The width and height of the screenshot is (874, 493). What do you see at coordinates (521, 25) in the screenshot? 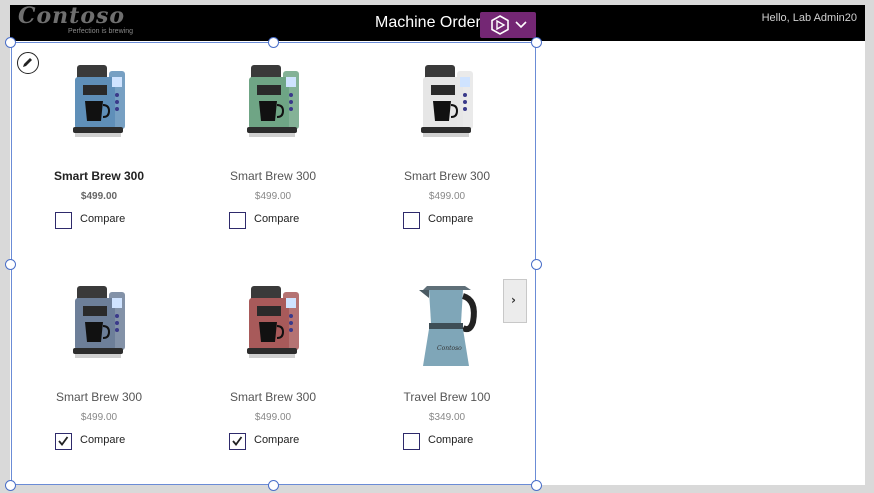
I see `chevron-down-icon` at bounding box center [521, 25].